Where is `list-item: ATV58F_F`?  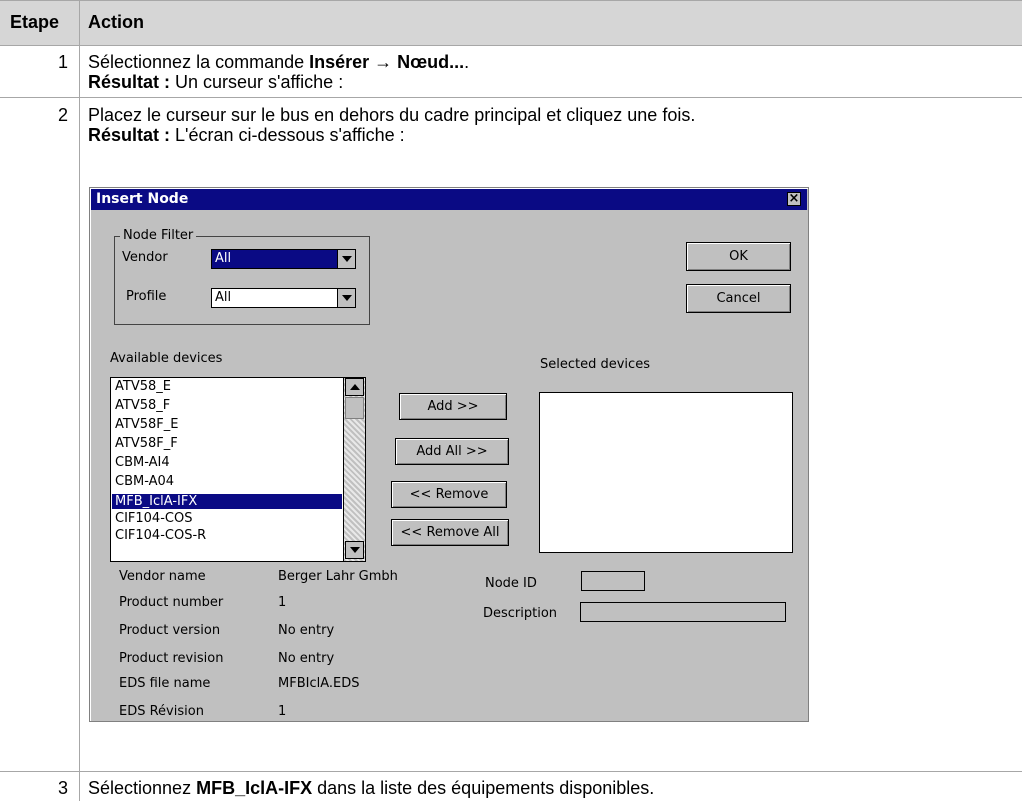
list-item: ATV58F_F is located at coordinates (227, 443).